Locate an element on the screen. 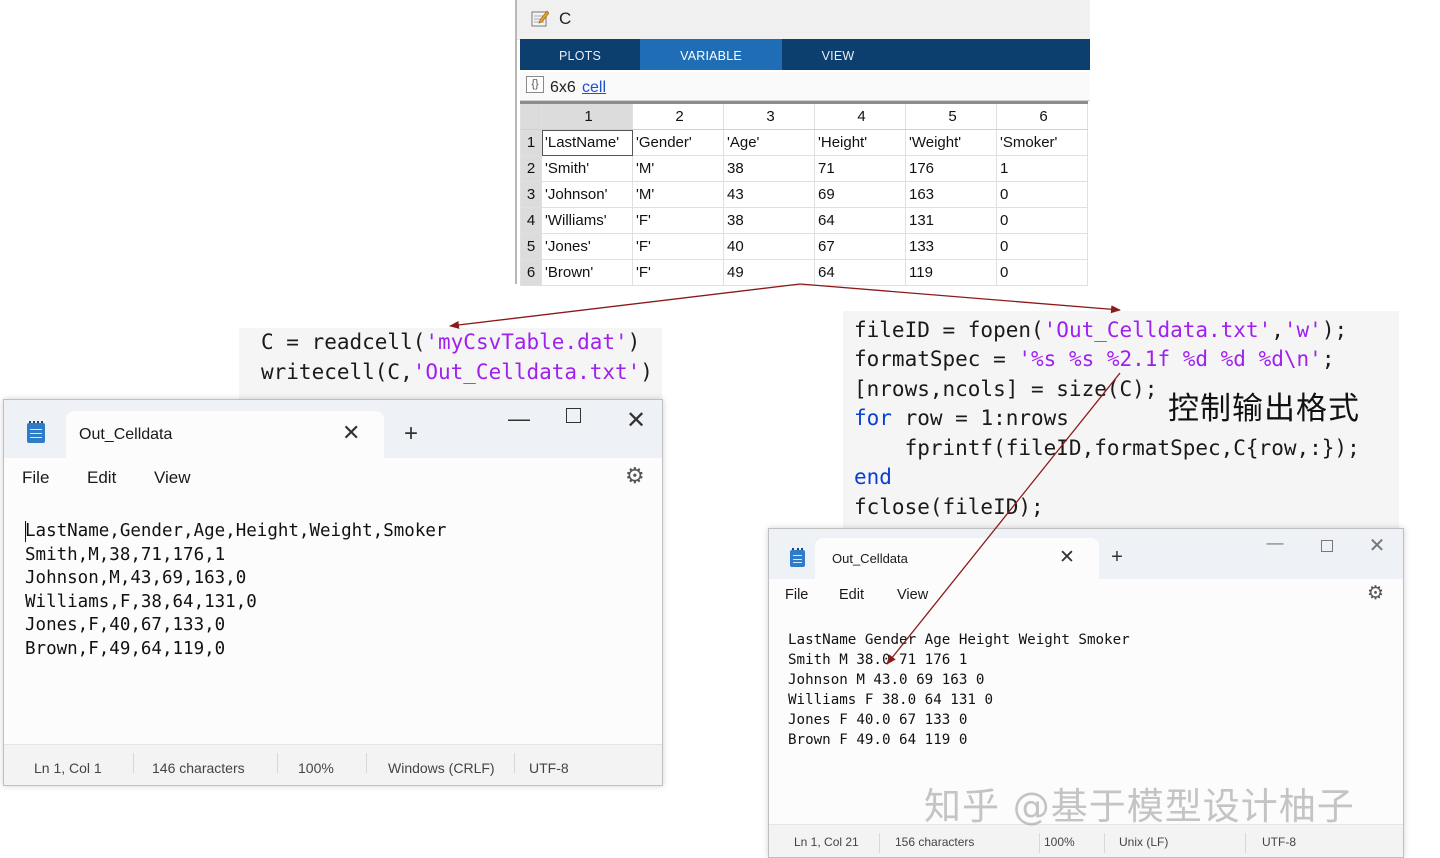  arrow-to-formatted-value is located at coordinates (1003, 518).